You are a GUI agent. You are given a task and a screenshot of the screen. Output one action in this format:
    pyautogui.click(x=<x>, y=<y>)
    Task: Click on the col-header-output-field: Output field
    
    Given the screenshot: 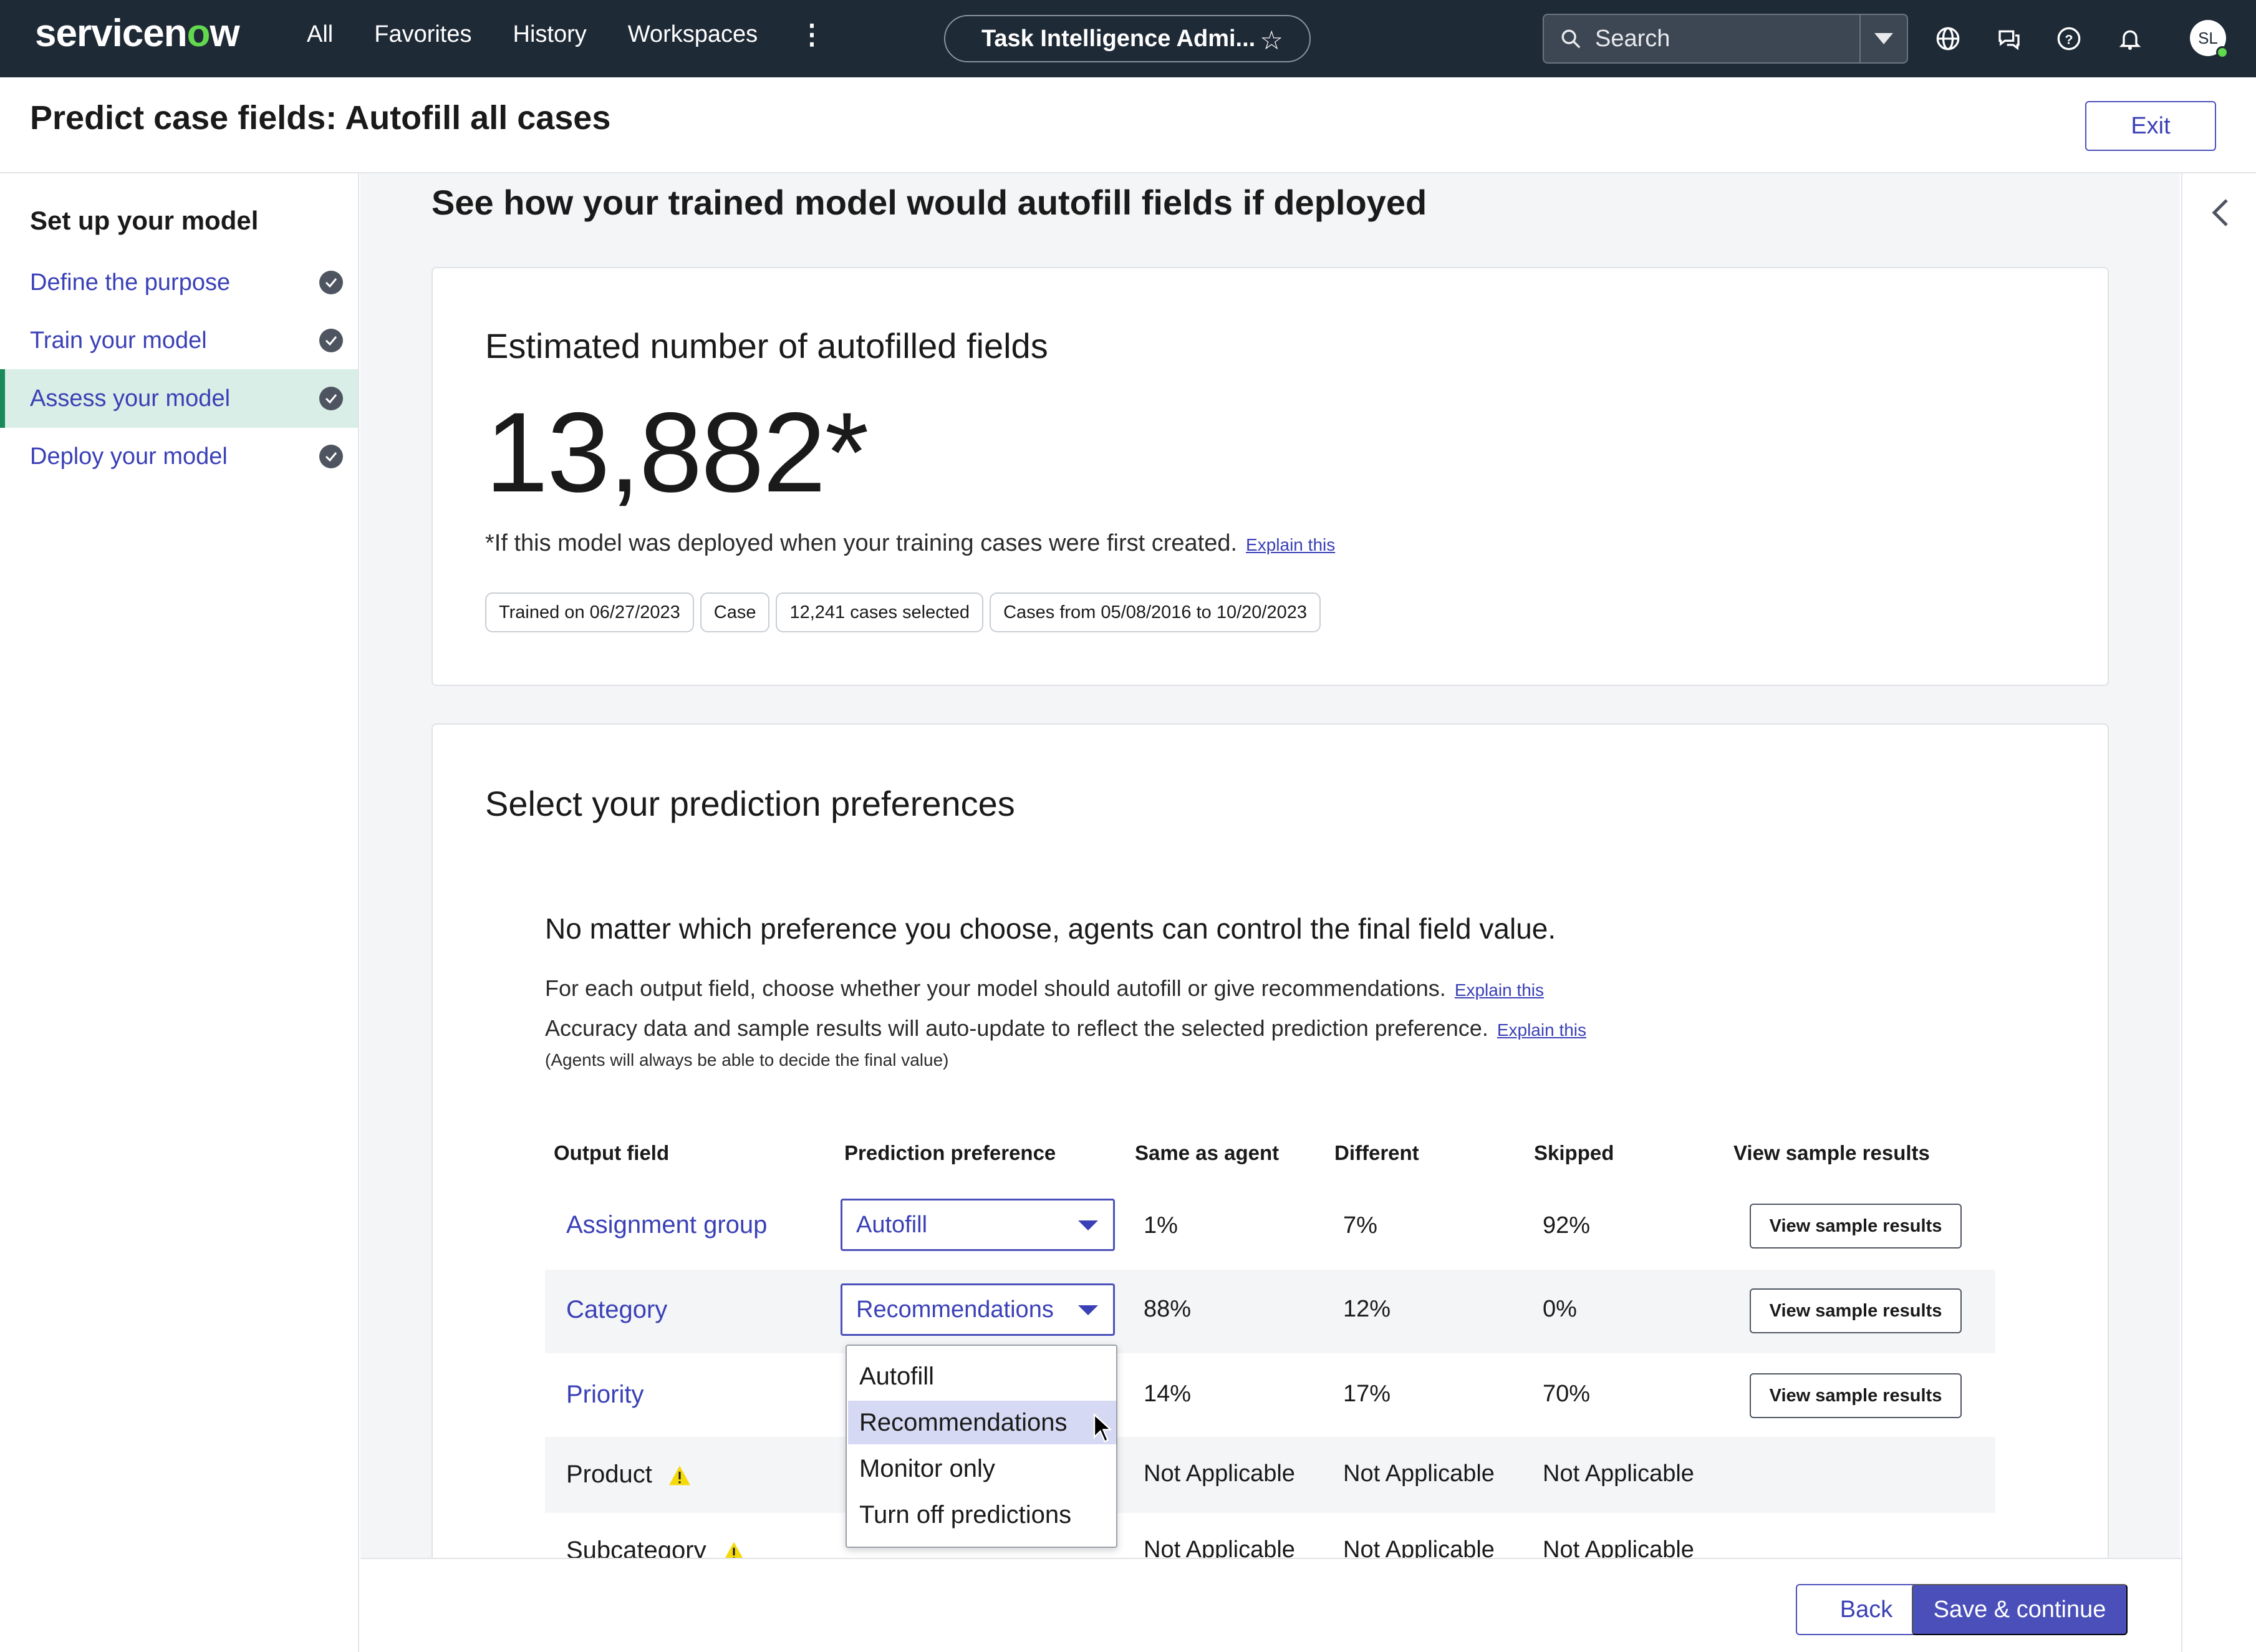 What is the action you would take?
    pyautogui.click(x=612, y=1152)
    